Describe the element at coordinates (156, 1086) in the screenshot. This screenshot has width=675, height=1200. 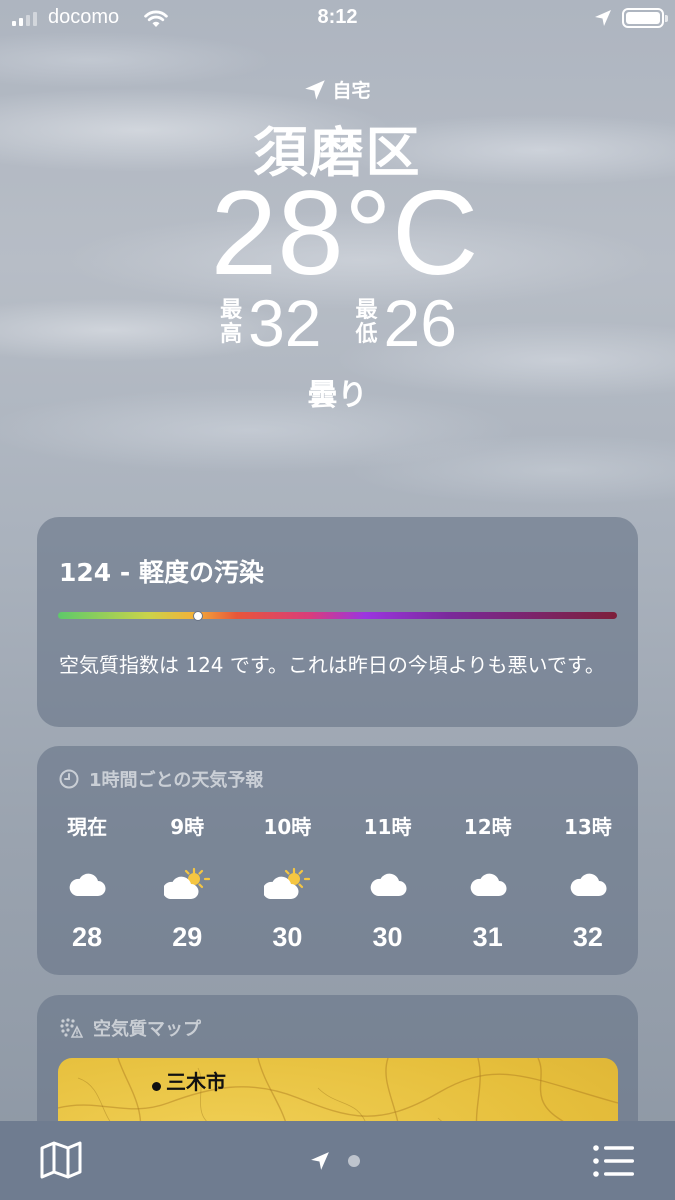
I see `city-marker` at that location.